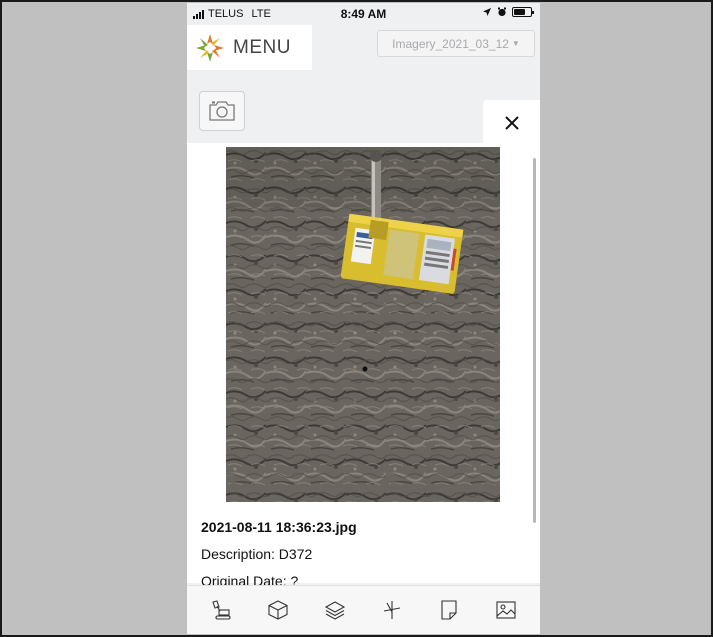  I want to click on status-indicators, so click(508, 12).